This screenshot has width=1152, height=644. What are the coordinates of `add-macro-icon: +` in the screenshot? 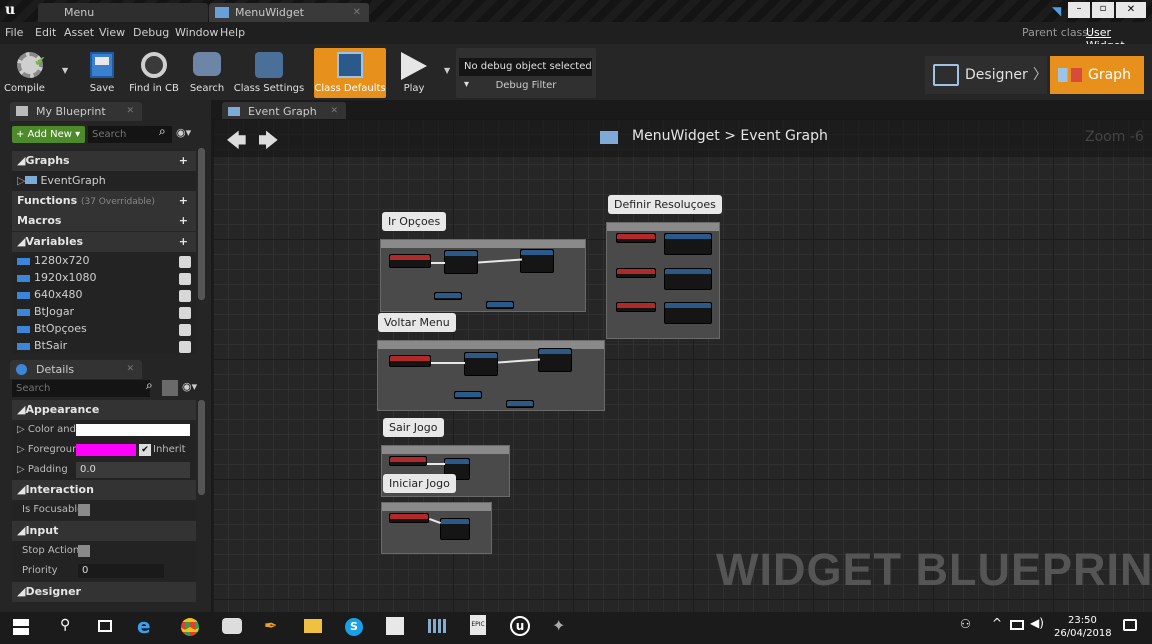 It's located at (183, 221).